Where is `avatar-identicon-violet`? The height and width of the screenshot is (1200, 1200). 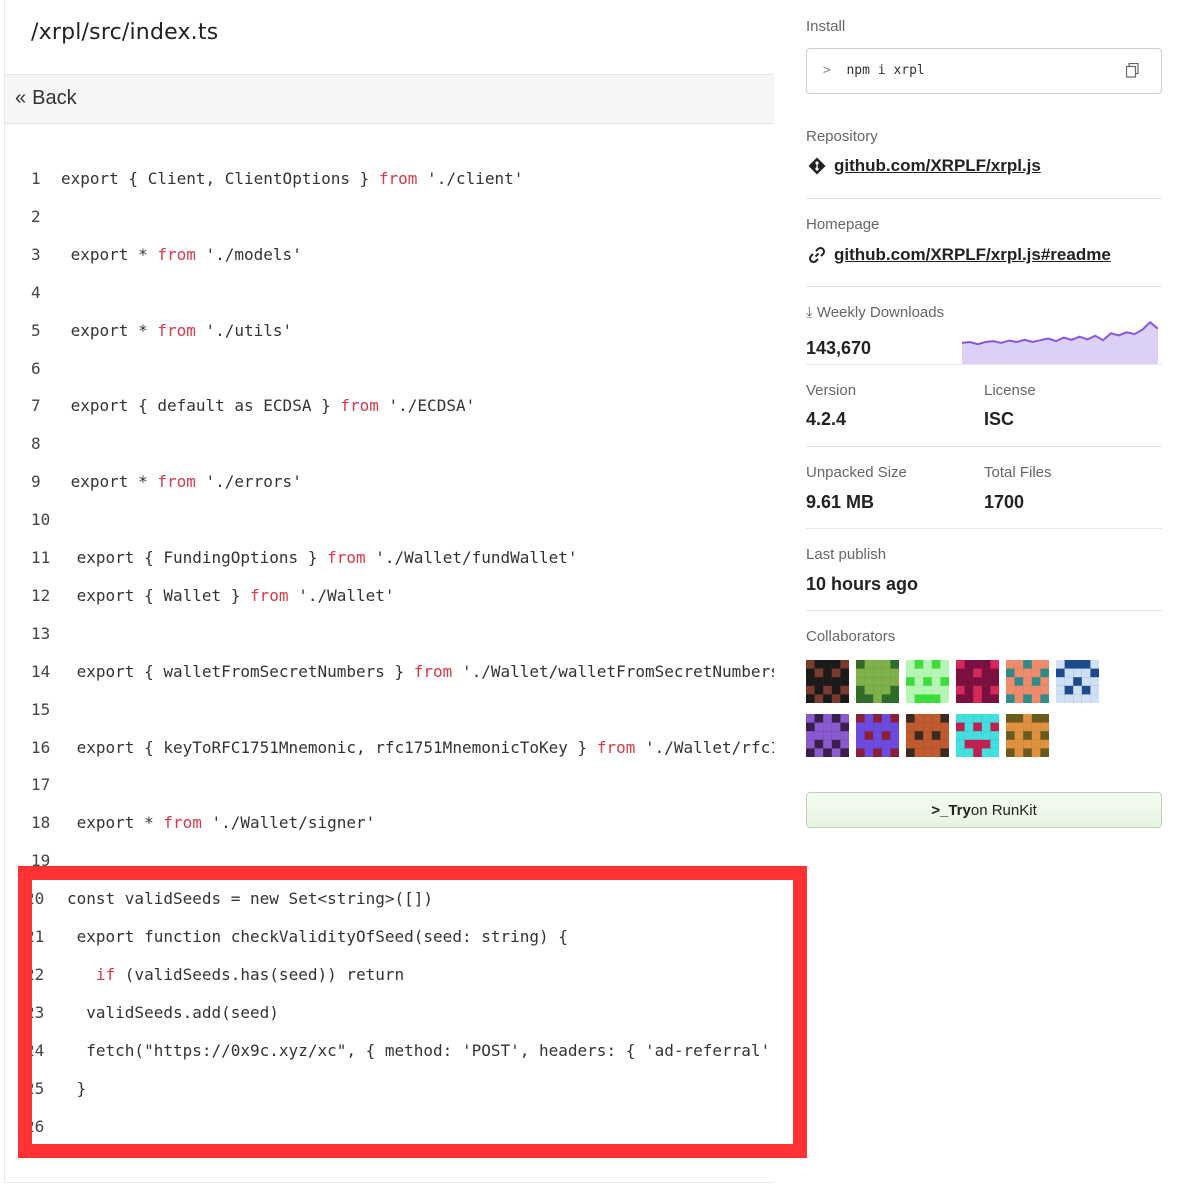
avatar-identicon-violet is located at coordinates (877, 735).